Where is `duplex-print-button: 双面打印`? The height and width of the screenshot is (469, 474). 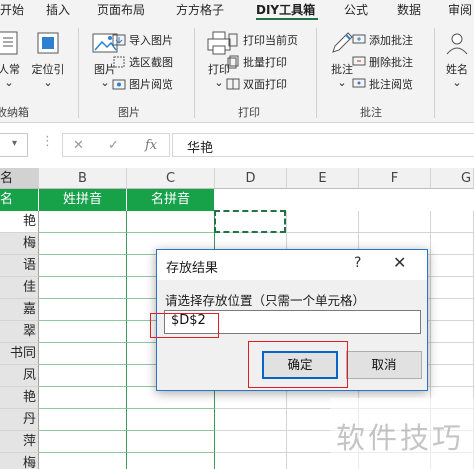
duplex-print-button: 双面打印 is located at coordinates (256, 84).